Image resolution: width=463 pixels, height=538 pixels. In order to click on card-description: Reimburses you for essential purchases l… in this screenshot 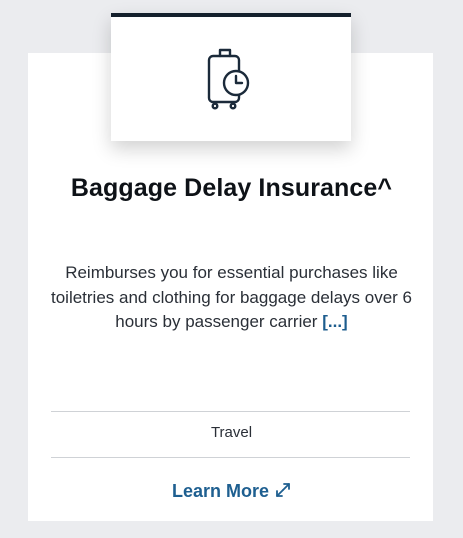, I will do `click(231, 298)`.